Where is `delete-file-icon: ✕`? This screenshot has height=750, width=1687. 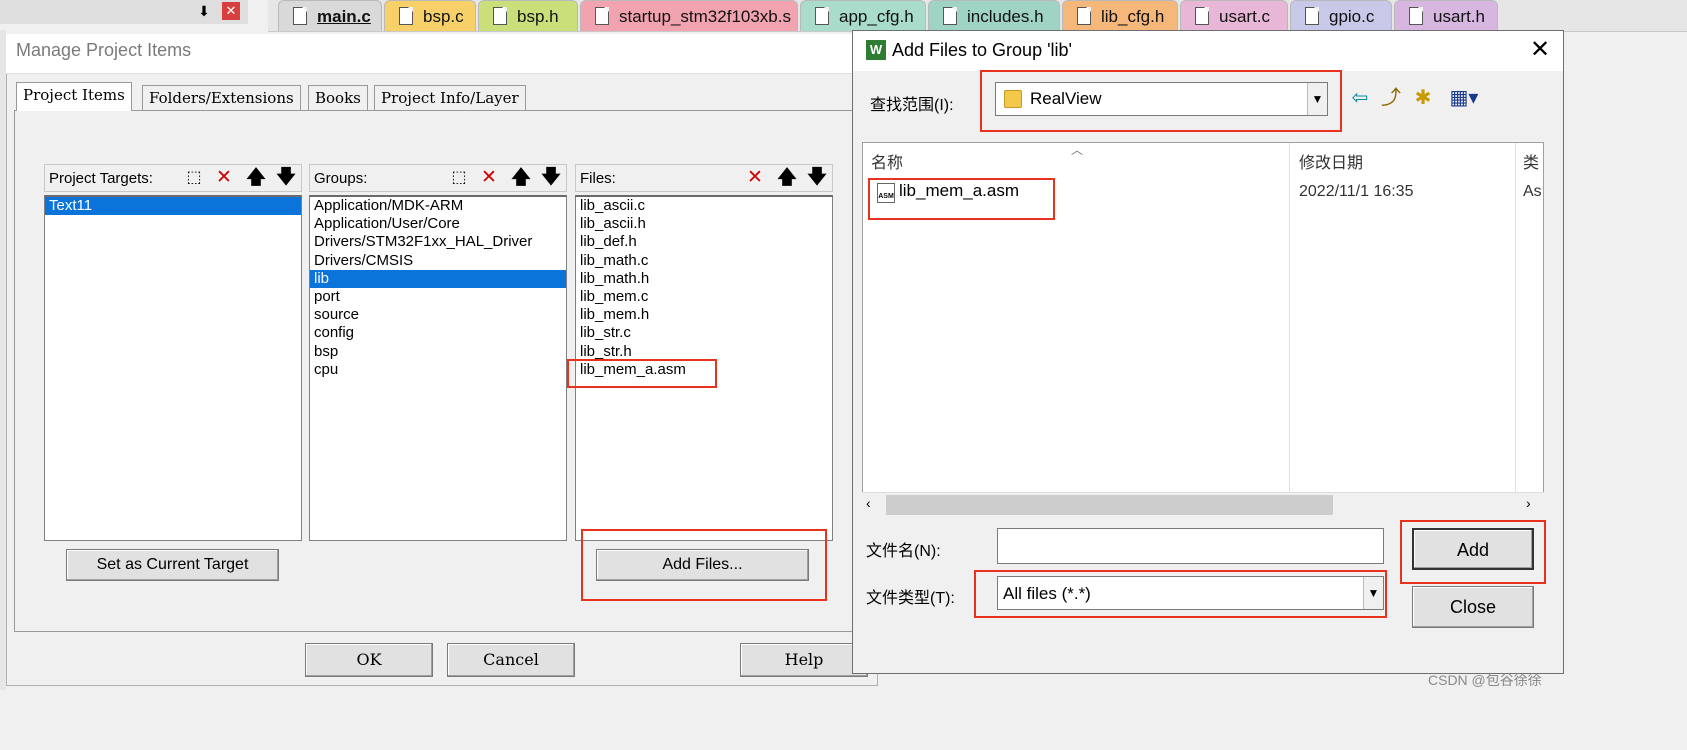
delete-file-icon: ✕ is located at coordinates (755, 179).